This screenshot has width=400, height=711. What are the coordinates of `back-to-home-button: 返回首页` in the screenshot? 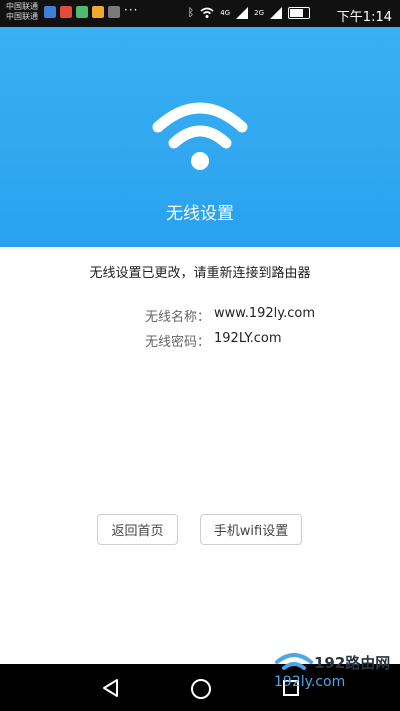 It's located at (137, 529).